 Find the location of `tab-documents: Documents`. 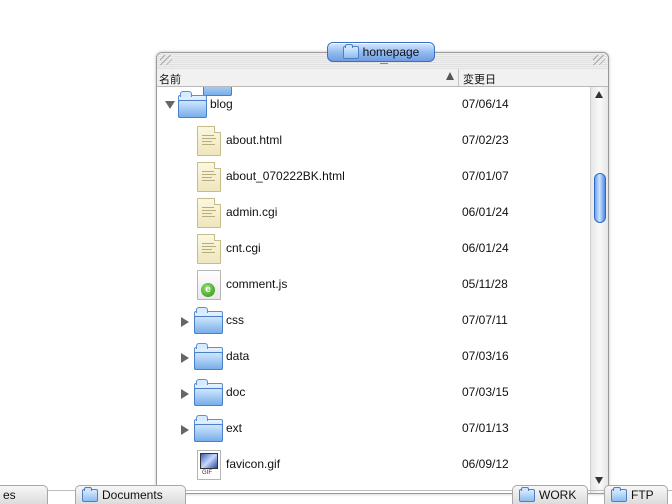

tab-documents: Documents is located at coordinates (130, 494).